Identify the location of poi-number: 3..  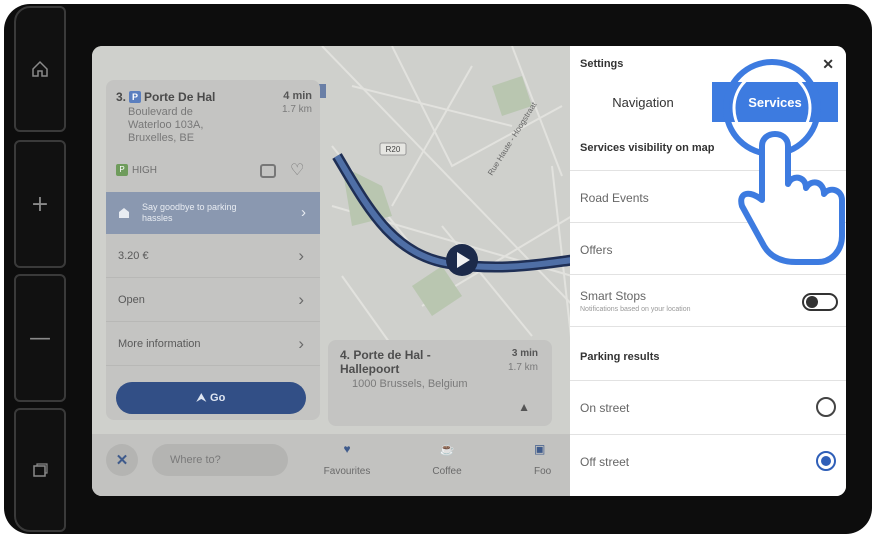
(121, 97).